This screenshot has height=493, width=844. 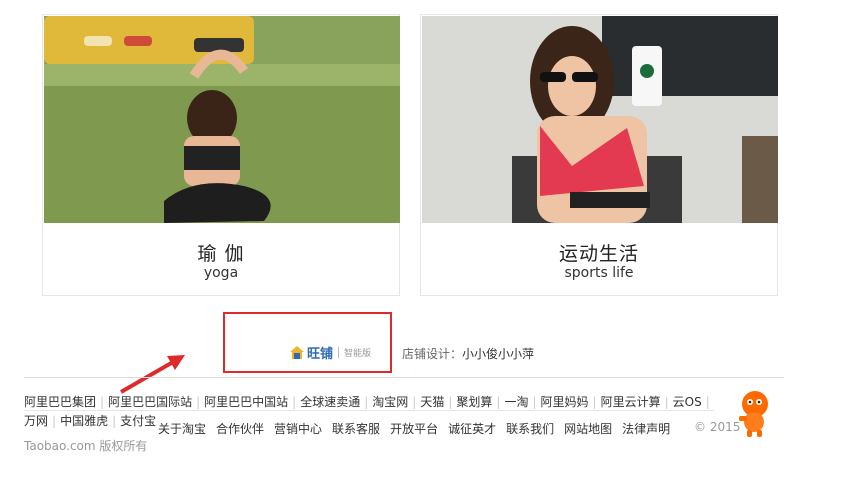 I want to click on footer-link-partners: 合作伙伴, so click(x=240, y=429).